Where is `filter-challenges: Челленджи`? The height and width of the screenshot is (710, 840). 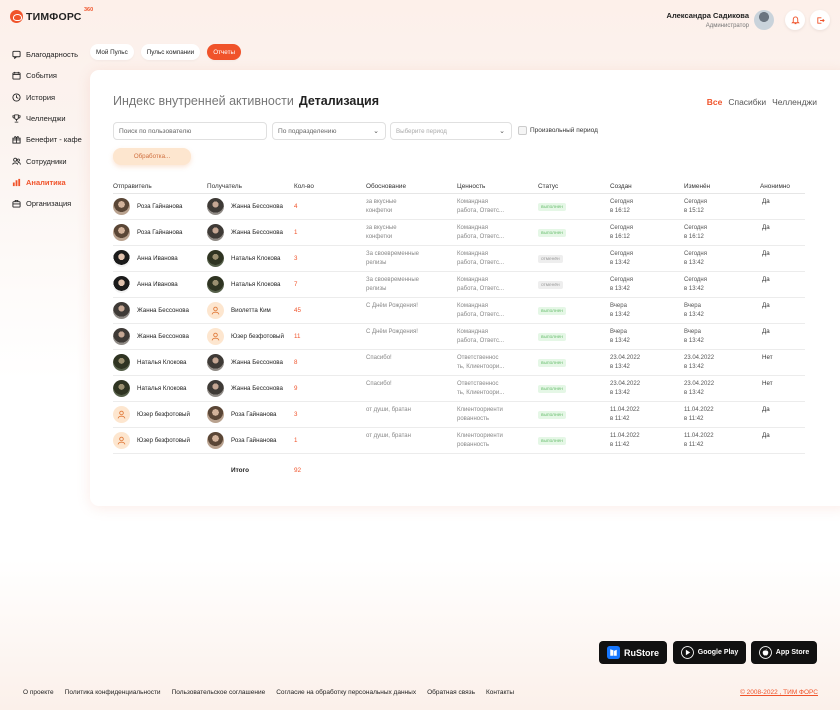
filter-challenges: Челленджи is located at coordinates (794, 102).